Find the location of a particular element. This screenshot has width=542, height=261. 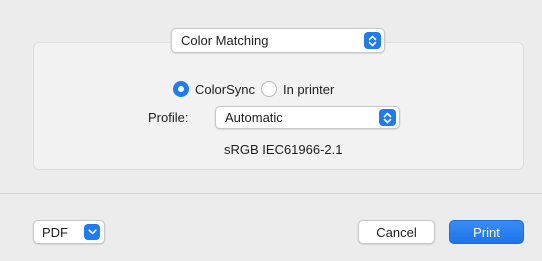

chevron-down-icon is located at coordinates (92, 232).